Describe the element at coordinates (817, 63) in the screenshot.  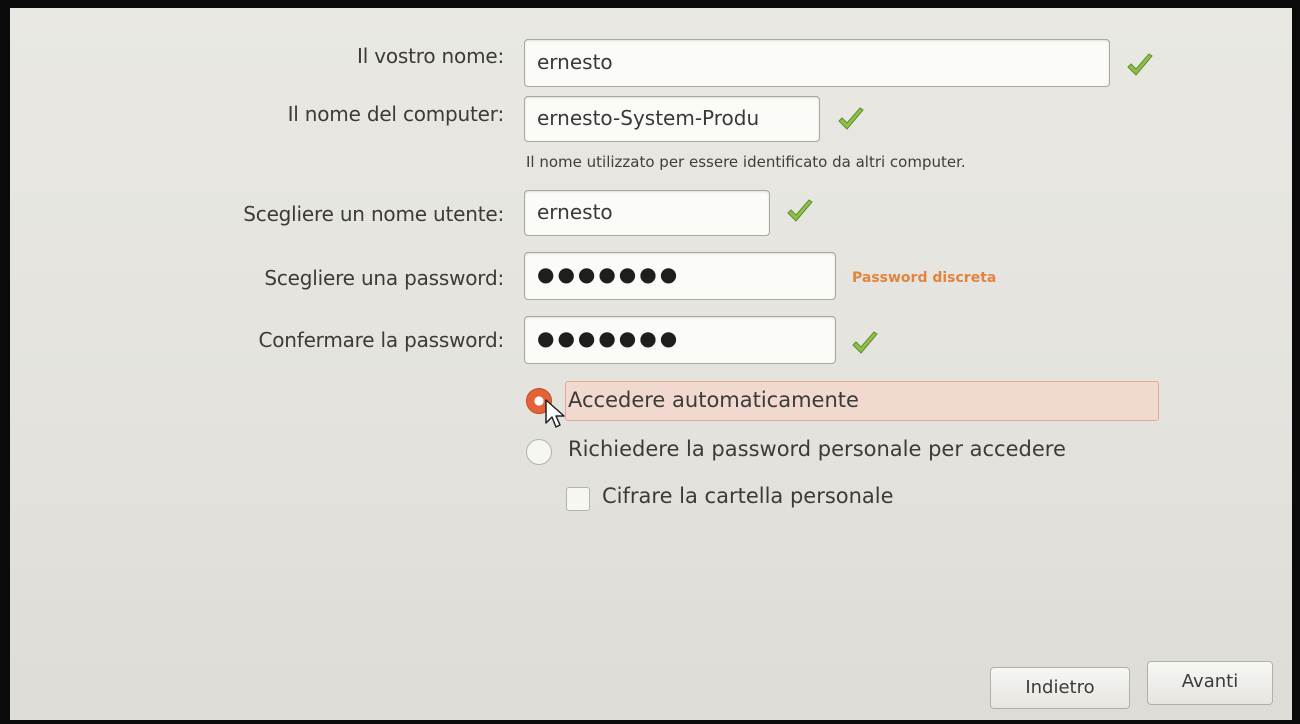
I see `your-name-input: ernesto` at that location.